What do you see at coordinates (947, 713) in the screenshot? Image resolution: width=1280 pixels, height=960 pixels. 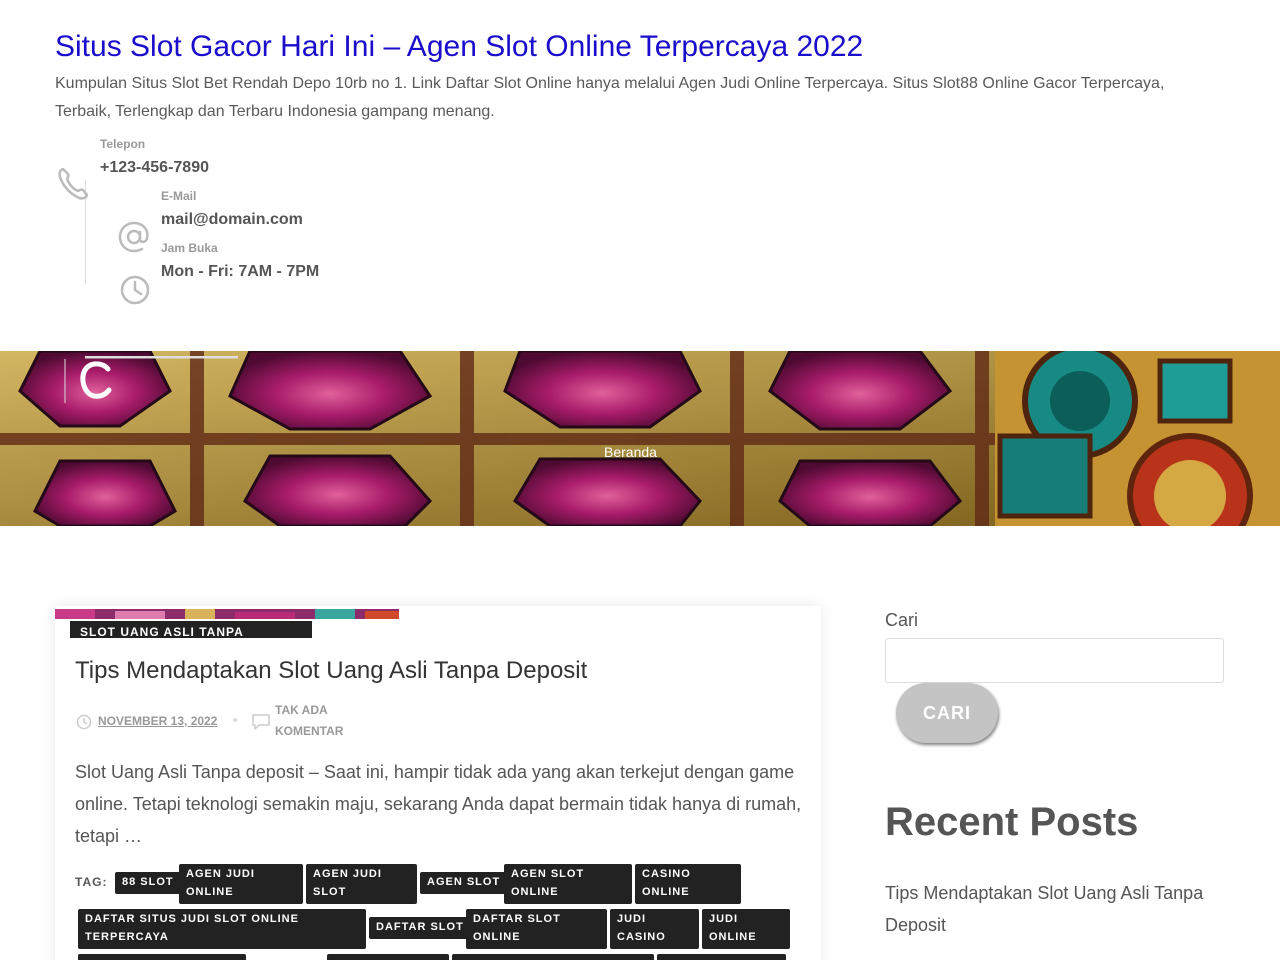 I see `search-button: CARI` at bounding box center [947, 713].